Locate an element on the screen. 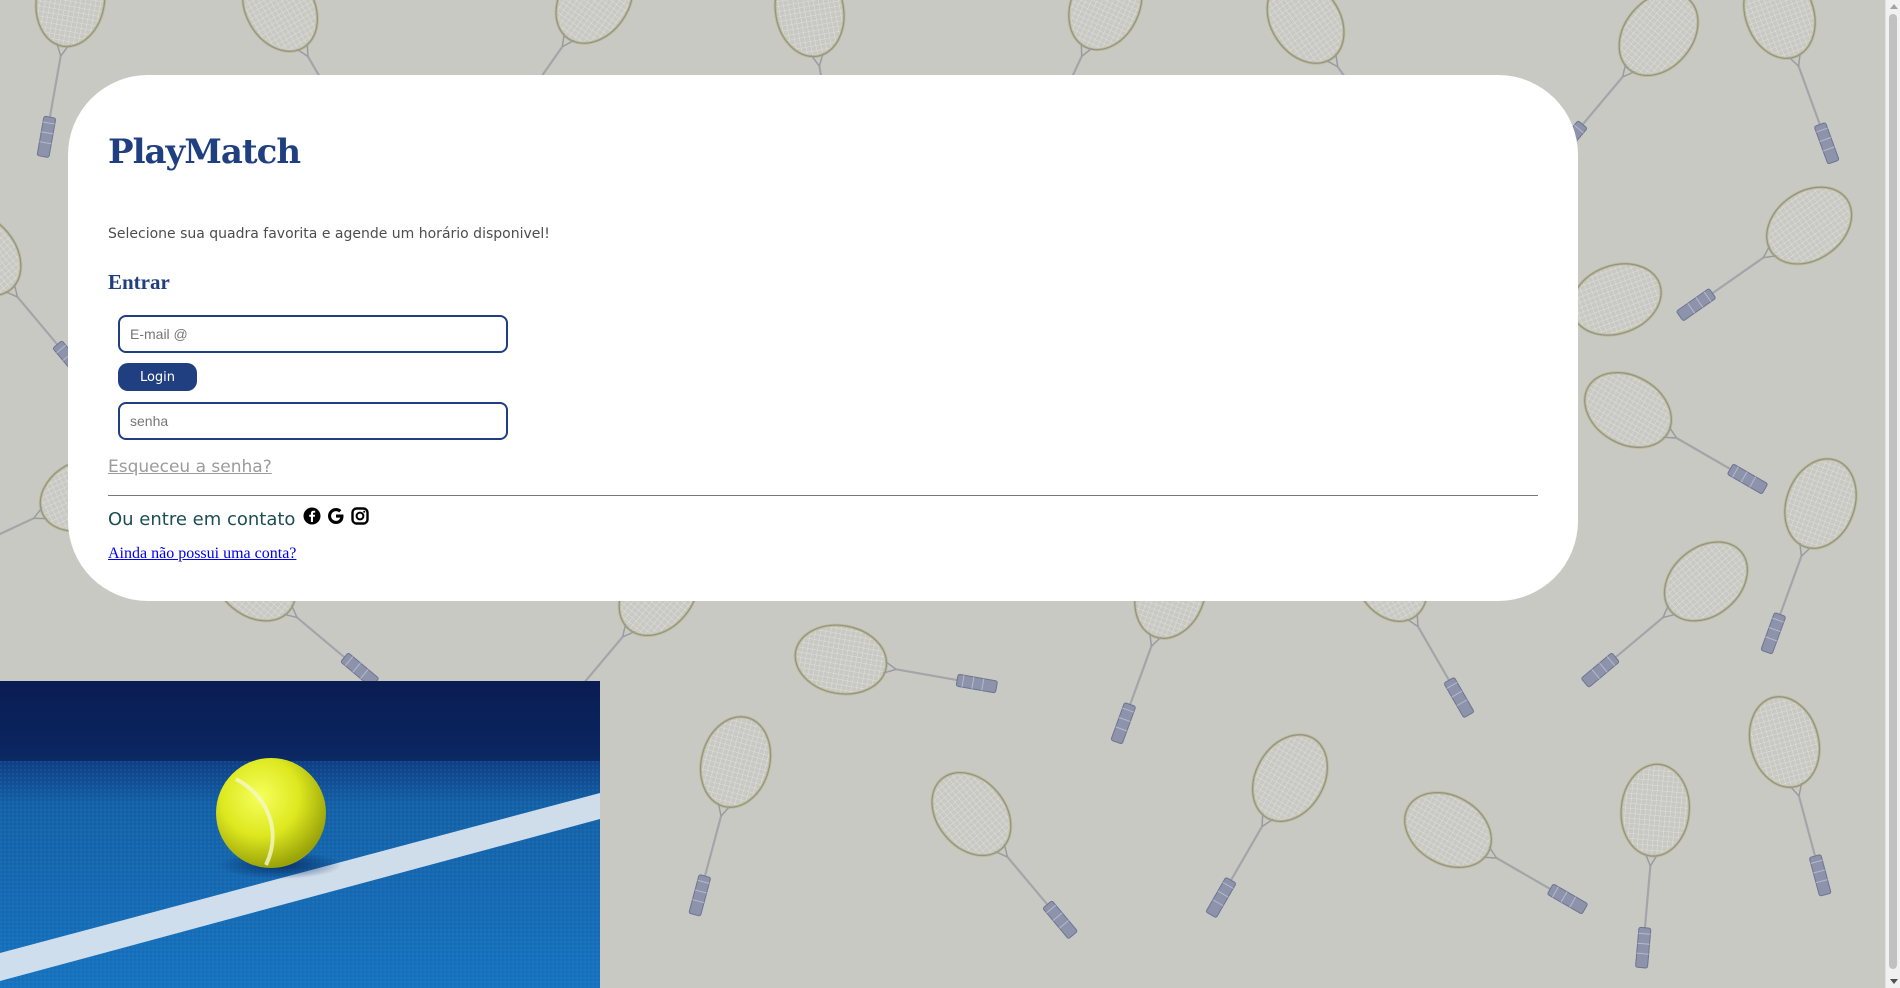  scrollbar-thumb is located at coordinates (1893, 491).